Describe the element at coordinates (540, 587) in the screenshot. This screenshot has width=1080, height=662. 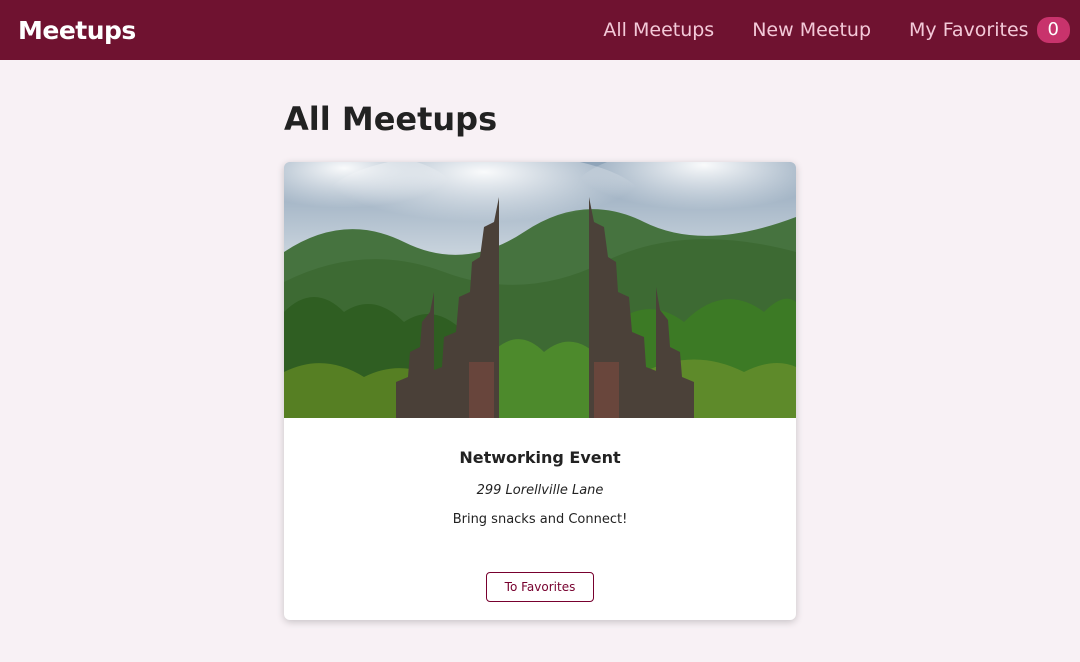
I see `to-favorites-button: To Favorites` at that location.